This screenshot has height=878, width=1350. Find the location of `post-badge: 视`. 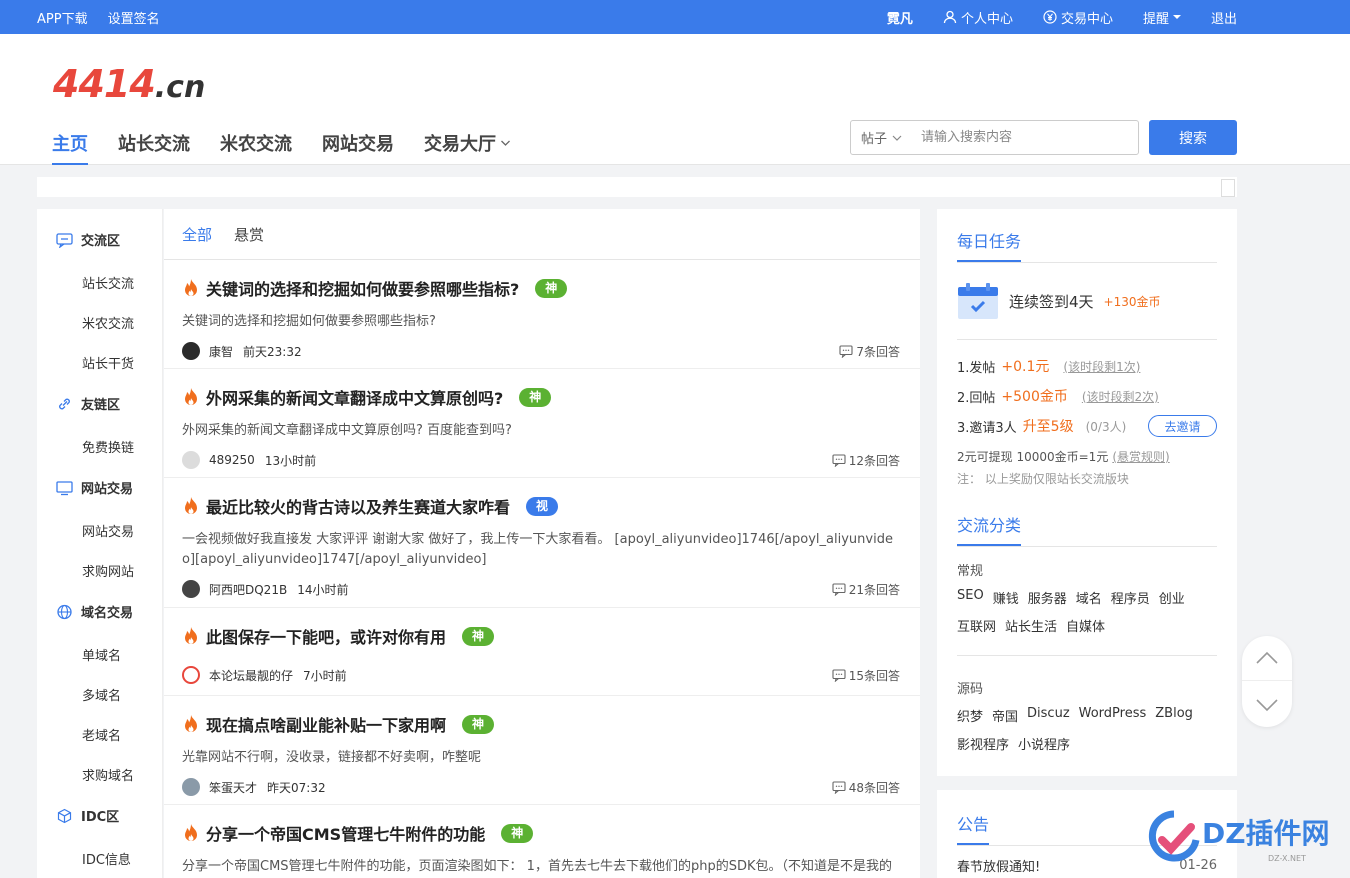

post-badge: 视 is located at coordinates (542, 506).